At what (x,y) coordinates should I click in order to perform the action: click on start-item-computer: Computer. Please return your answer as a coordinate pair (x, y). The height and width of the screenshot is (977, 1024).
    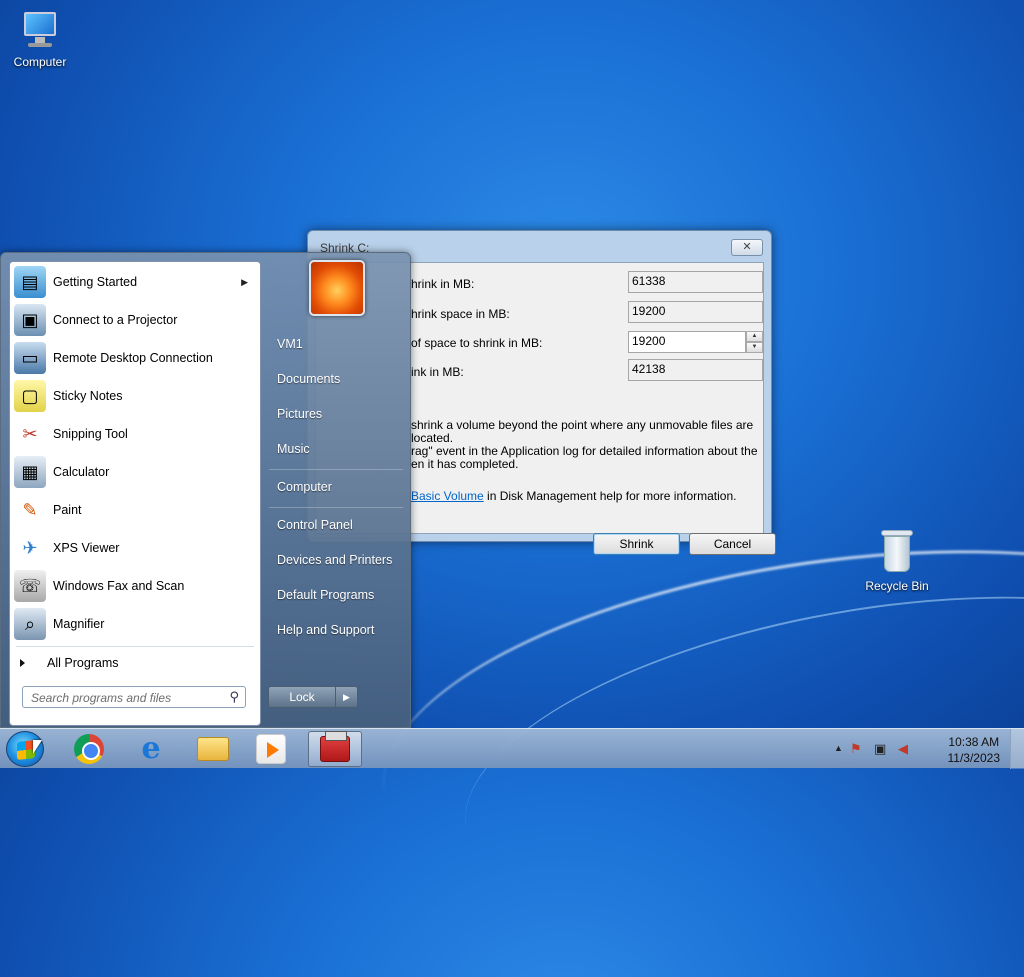
    Looking at the image, I should click on (304, 487).